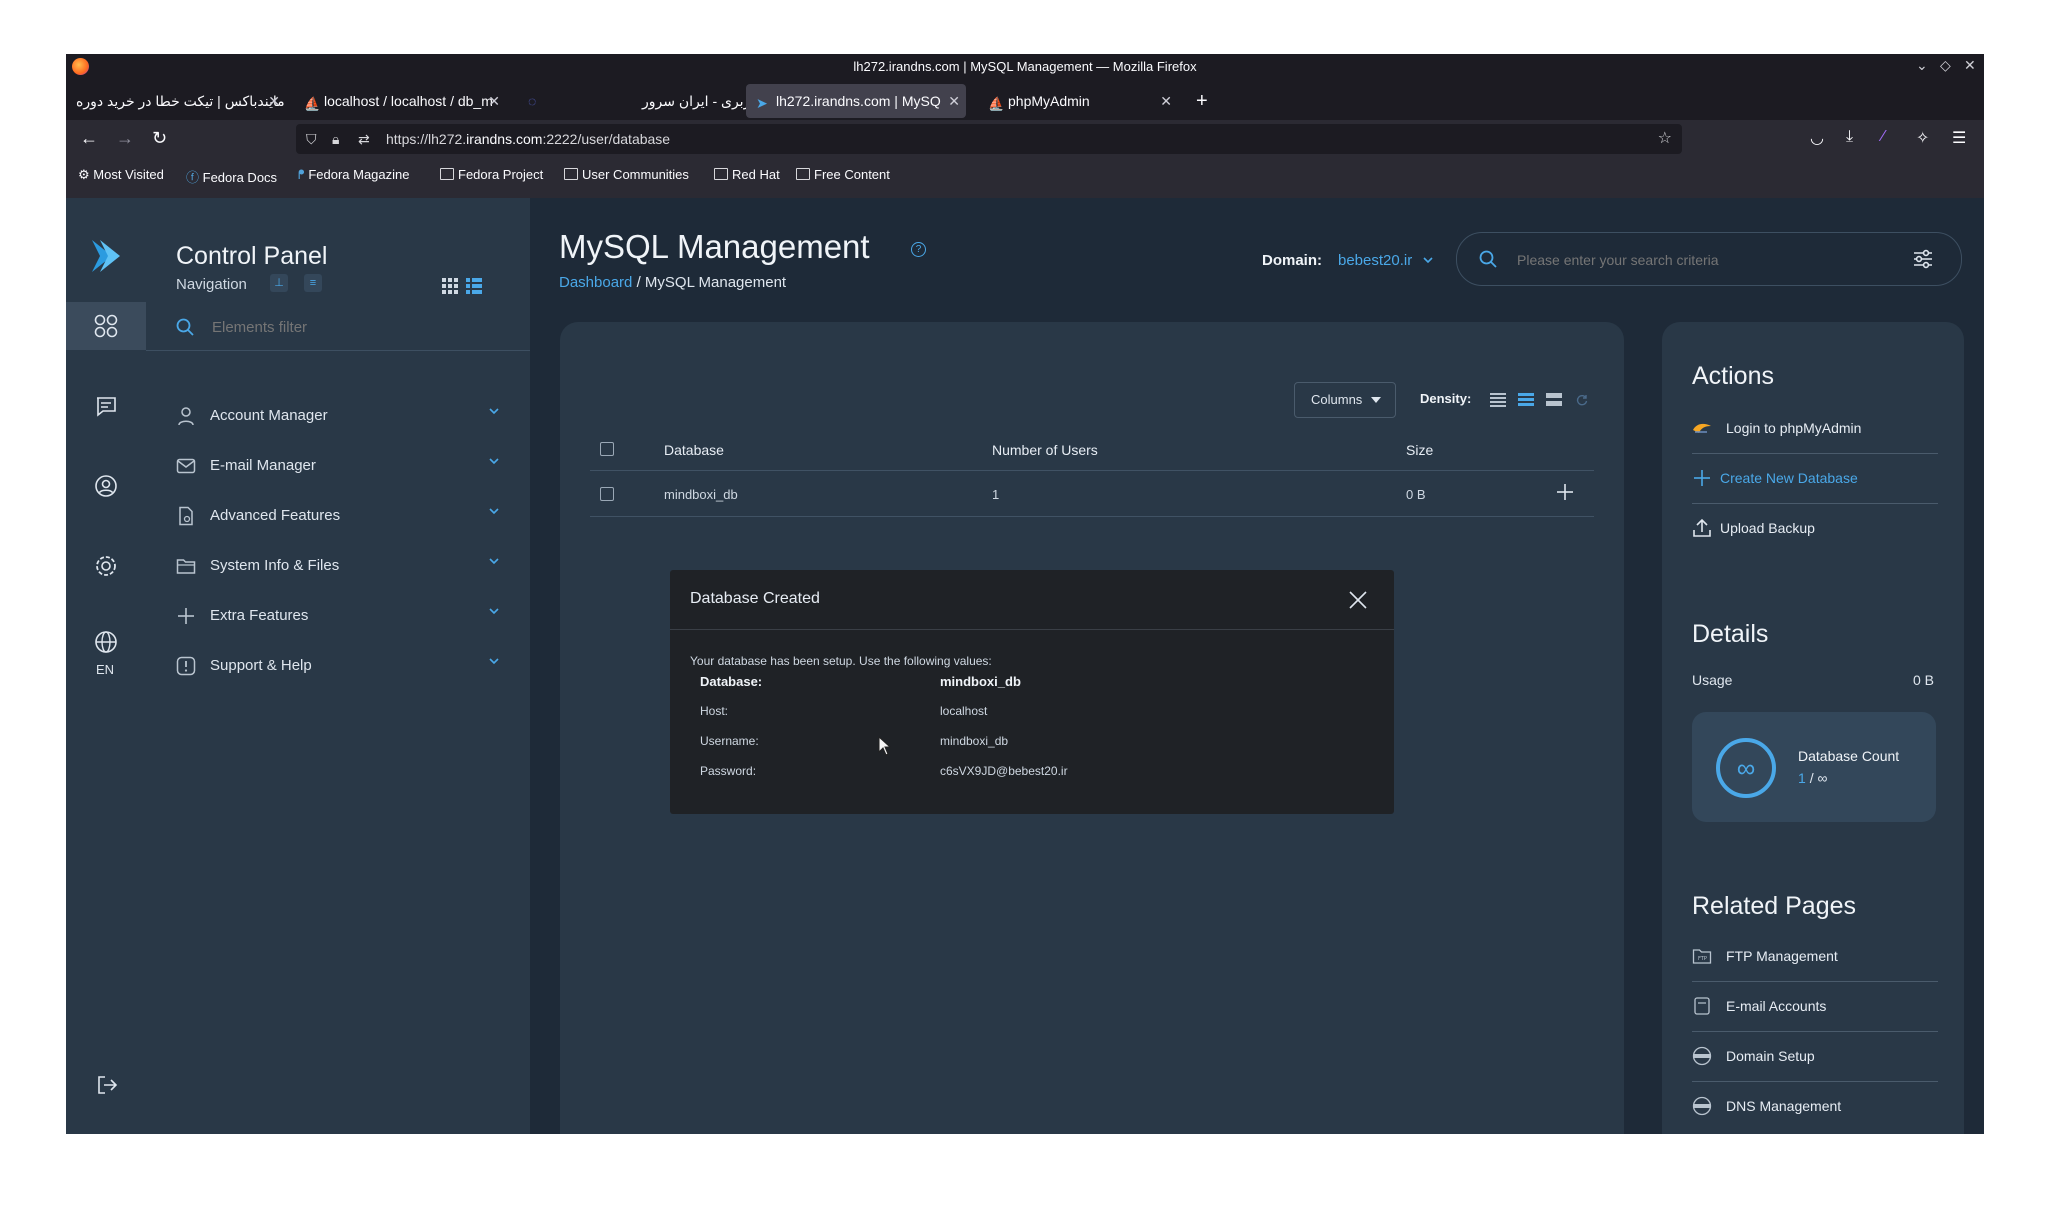  I want to click on bookmark-red-hat: Red Hat, so click(747, 174).